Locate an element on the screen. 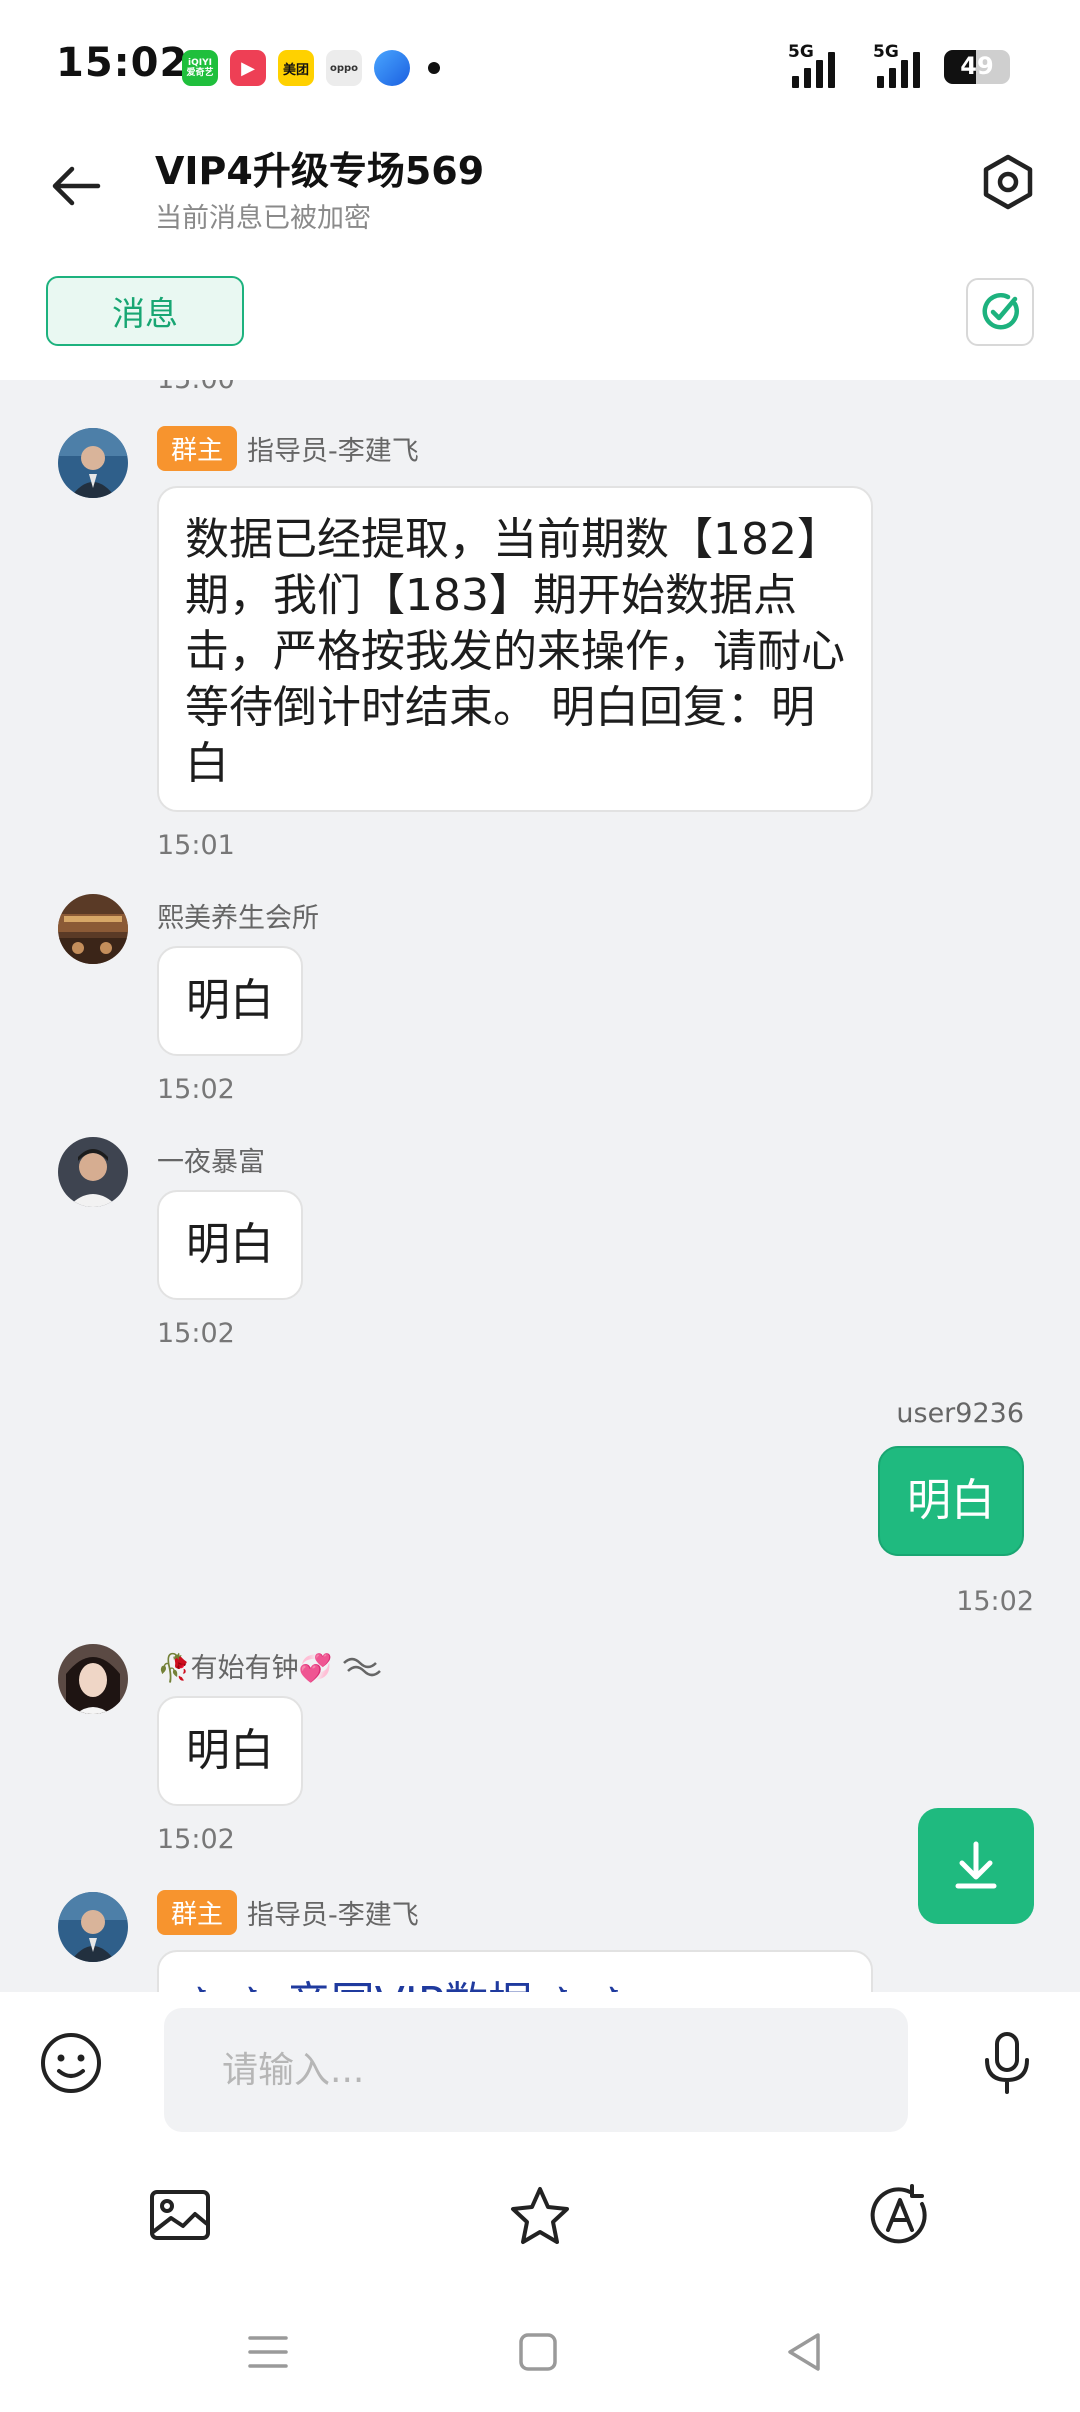  sender-line: 一夜暴富 is located at coordinates (211, 1159).